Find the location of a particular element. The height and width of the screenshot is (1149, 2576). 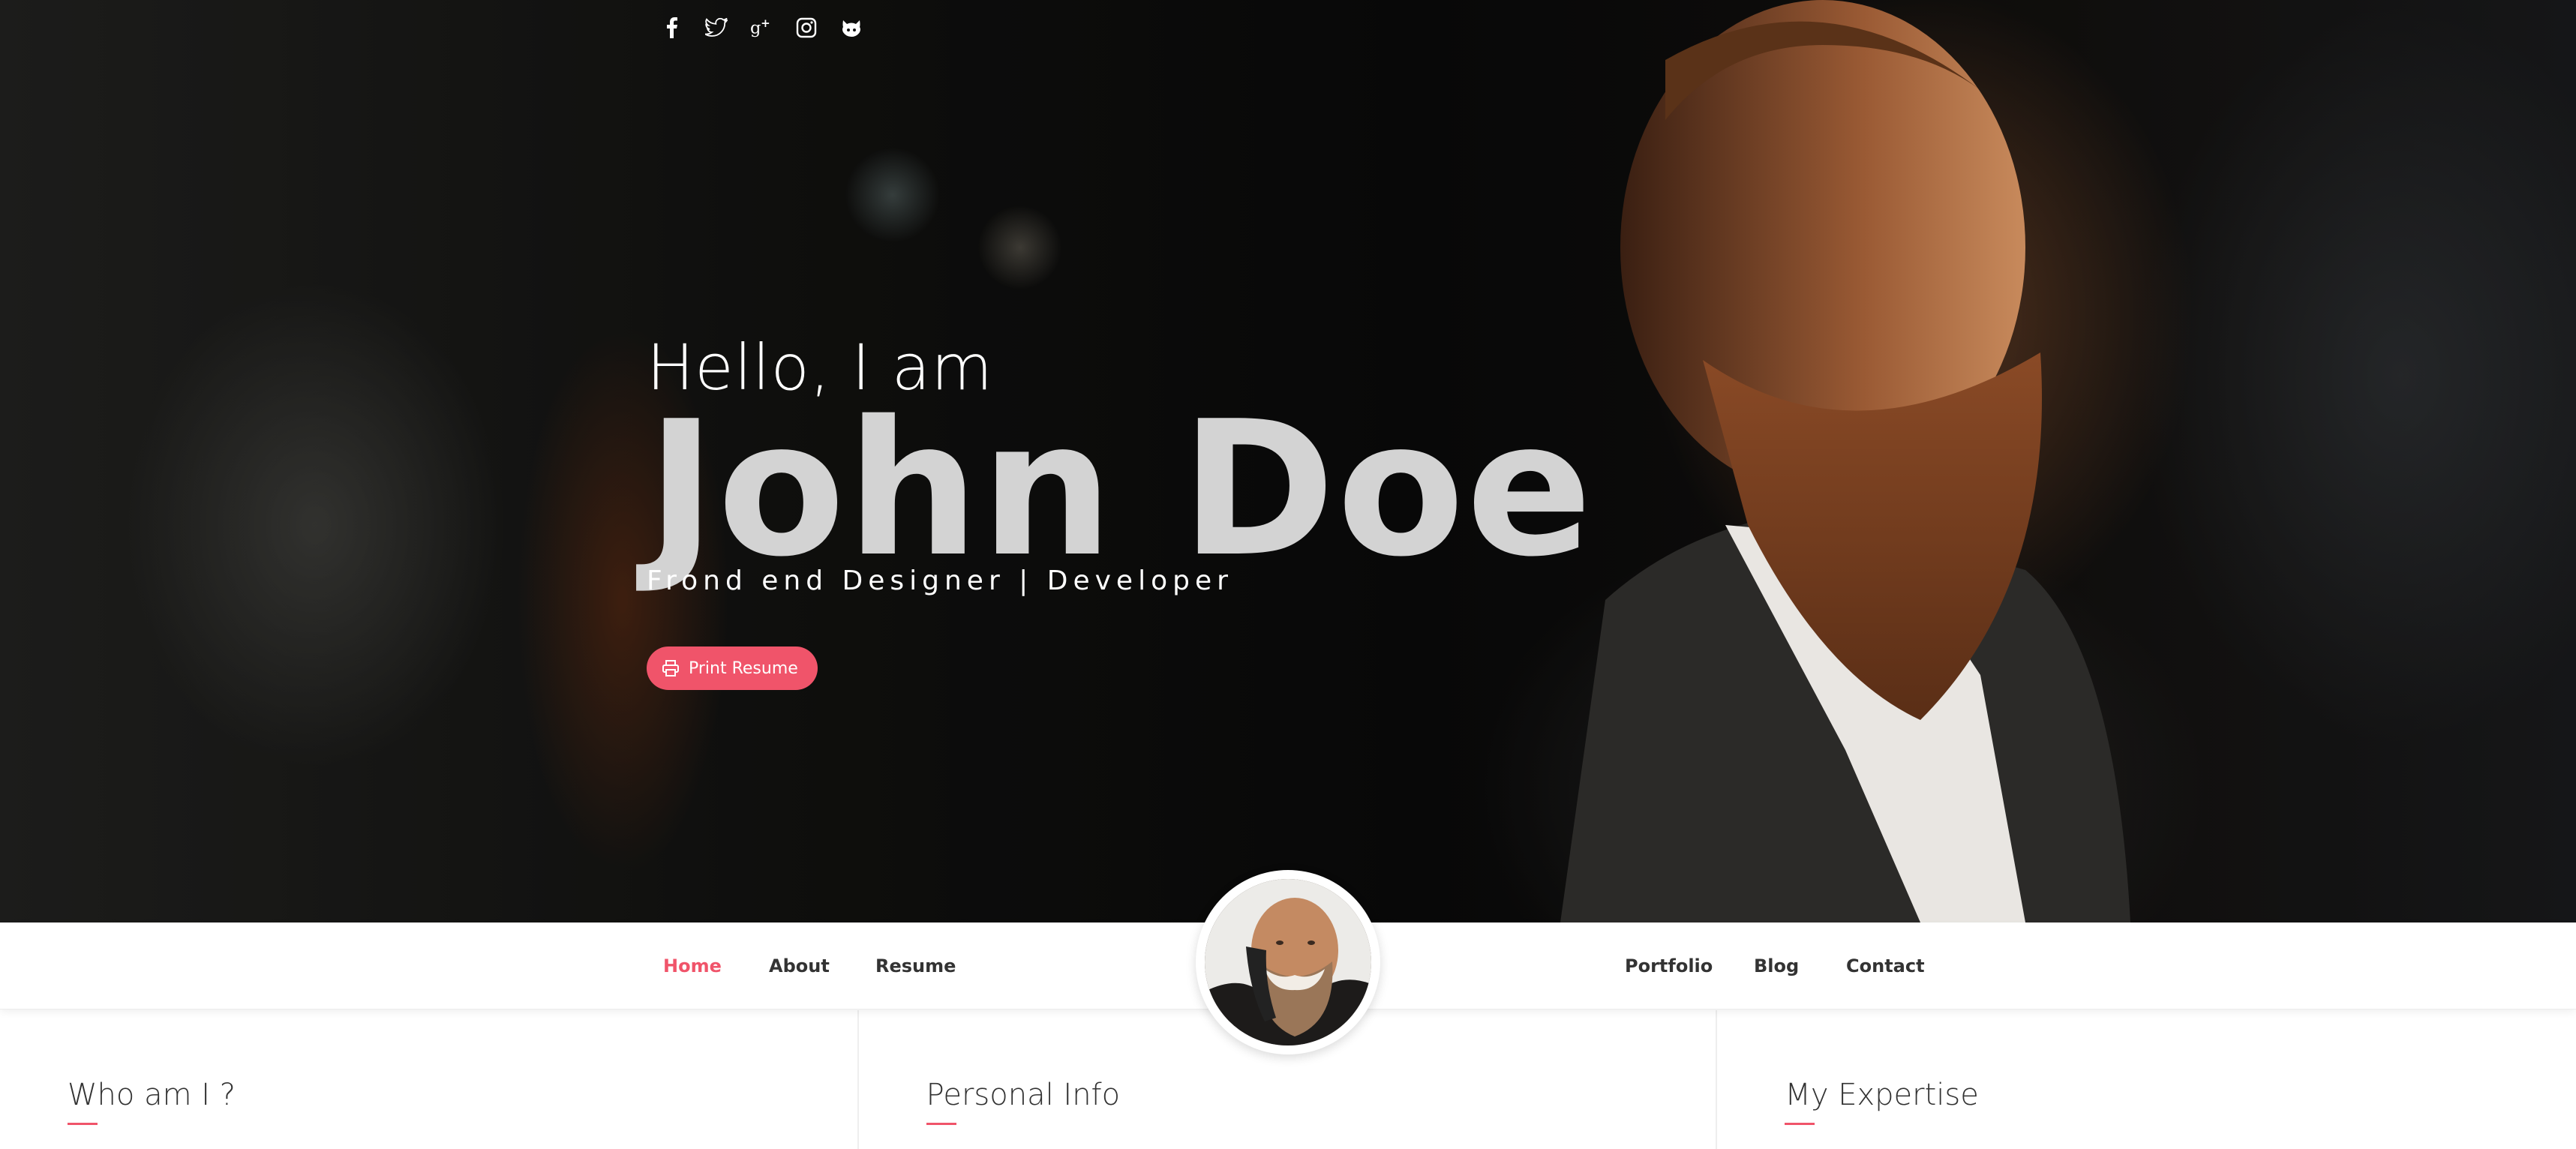

print-resume-label: Print Resume is located at coordinates (743, 668).